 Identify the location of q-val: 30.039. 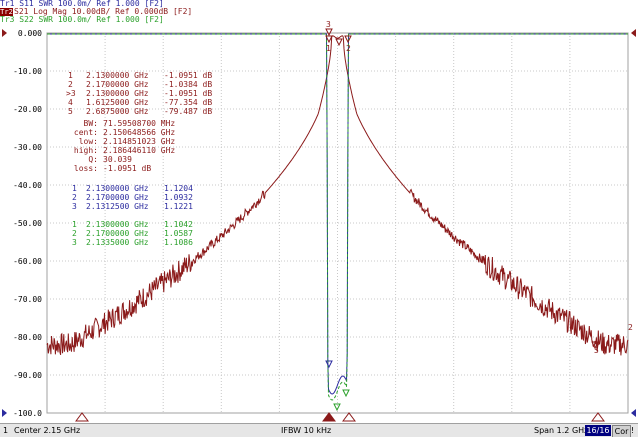
(117, 159).